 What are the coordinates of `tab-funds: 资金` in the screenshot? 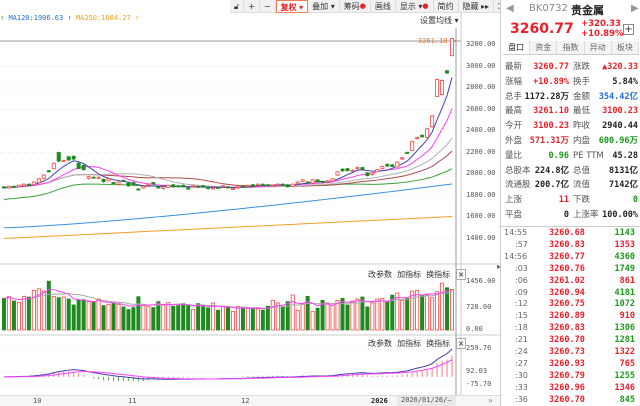 It's located at (544, 47).